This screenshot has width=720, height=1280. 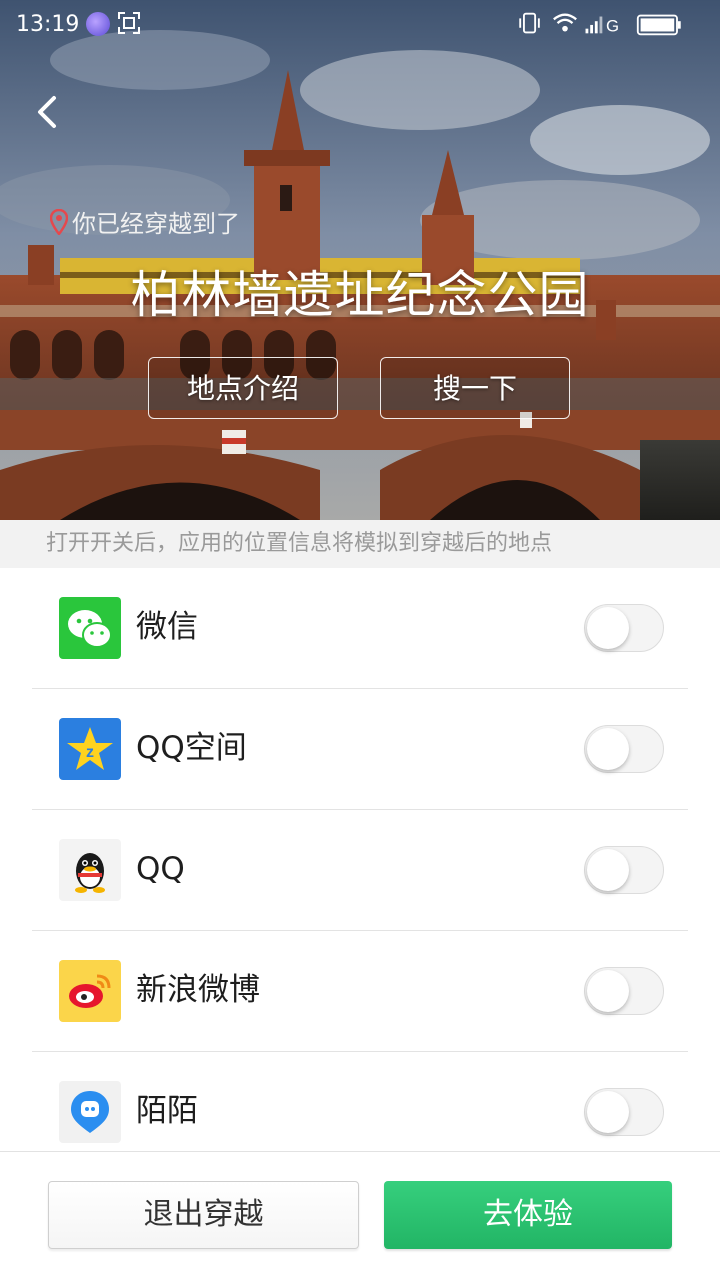 I want to click on qq-icon, so click(x=90, y=870).